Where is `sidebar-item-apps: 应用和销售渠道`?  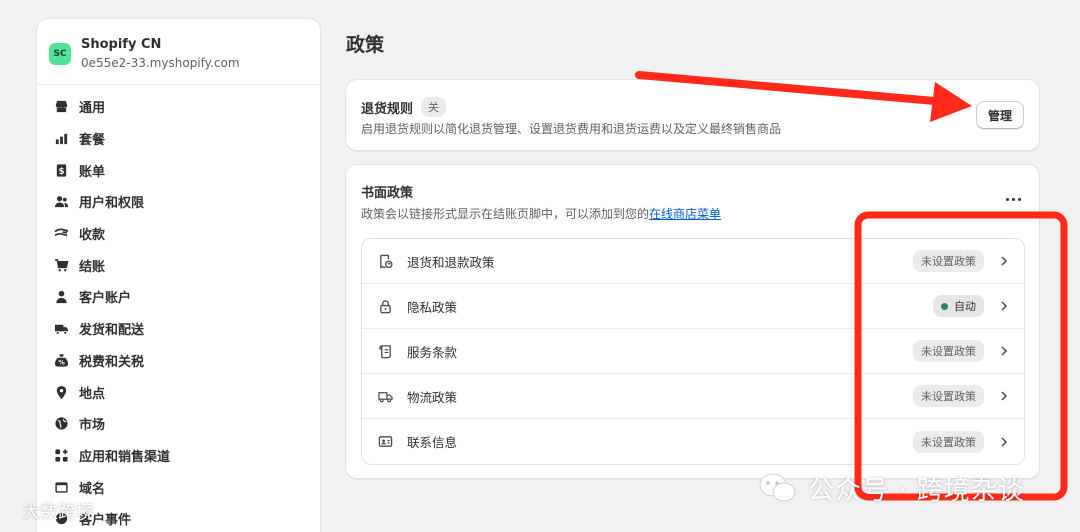
sidebar-item-apps: 应用和销售渠道 is located at coordinates (178, 456).